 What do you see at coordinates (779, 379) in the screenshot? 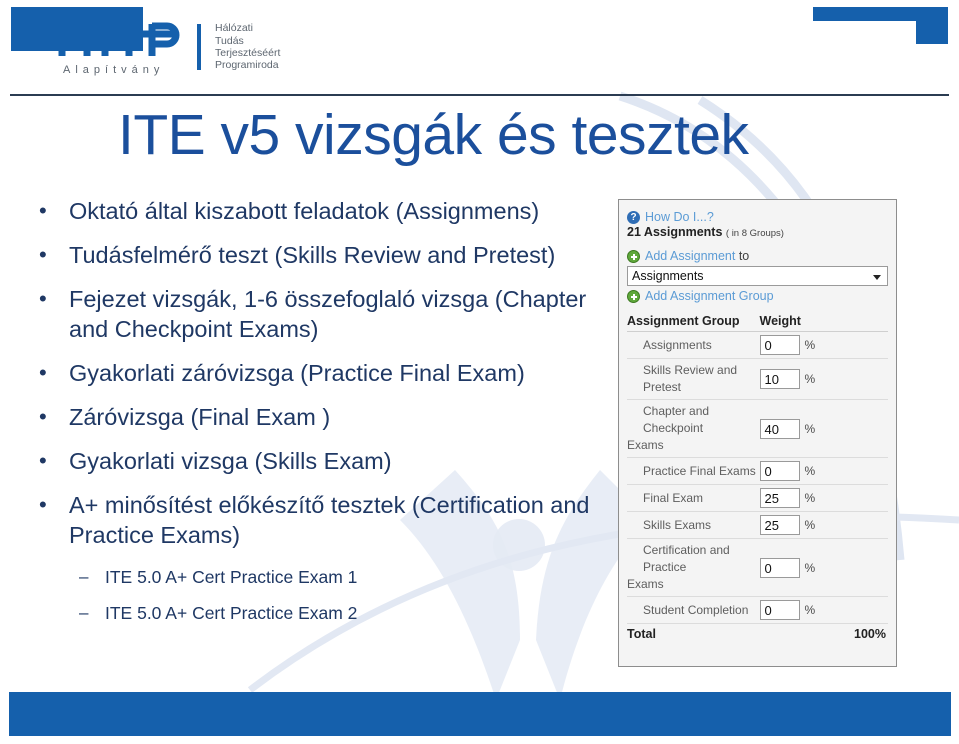
I see `weight-input: 10` at bounding box center [779, 379].